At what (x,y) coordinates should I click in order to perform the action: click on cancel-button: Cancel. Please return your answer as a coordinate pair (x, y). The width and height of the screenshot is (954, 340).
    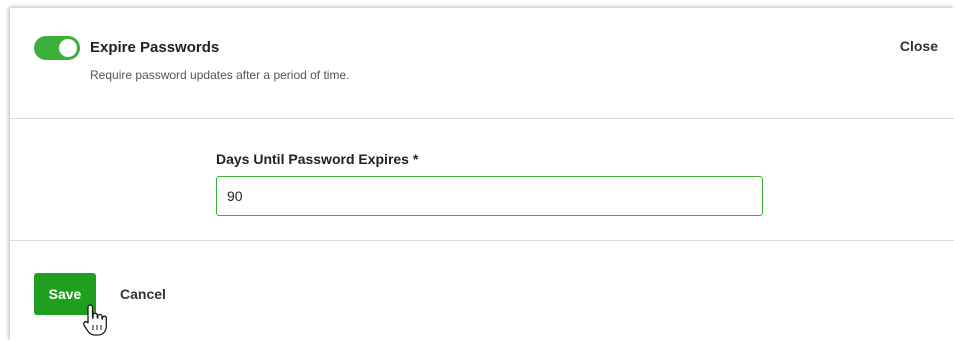
    Looking at the image, I should click on (143, 294).